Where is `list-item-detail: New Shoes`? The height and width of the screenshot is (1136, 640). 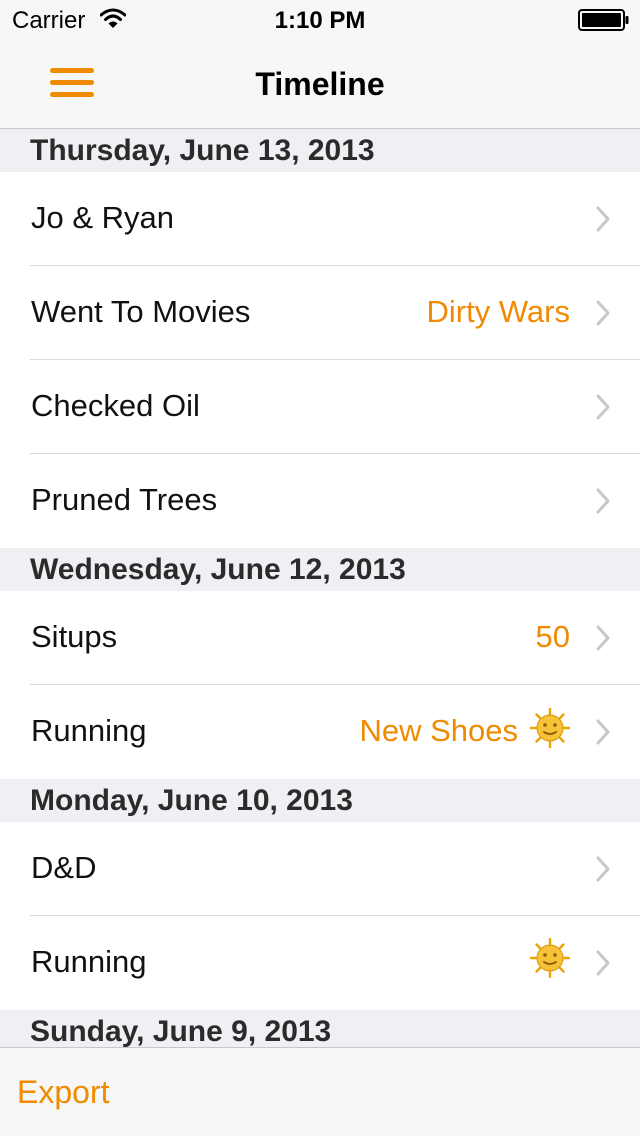 list-item-detail: New Shoes is located at coordinates (464, 728).